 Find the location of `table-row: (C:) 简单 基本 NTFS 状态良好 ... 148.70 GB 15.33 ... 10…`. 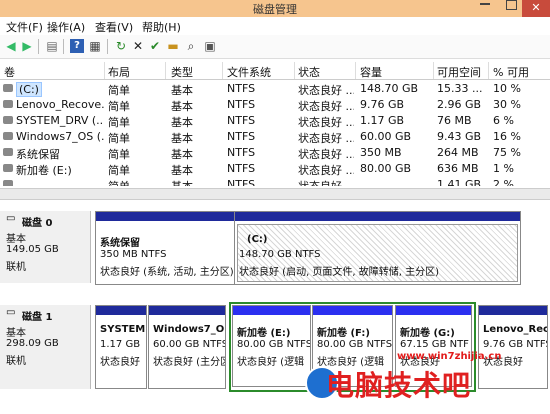

table-row: (C:) 简单 基本 NTFS 状态良好 ... 148.70 GB 15.33 ... 10… is located at coordinates (275, 89).